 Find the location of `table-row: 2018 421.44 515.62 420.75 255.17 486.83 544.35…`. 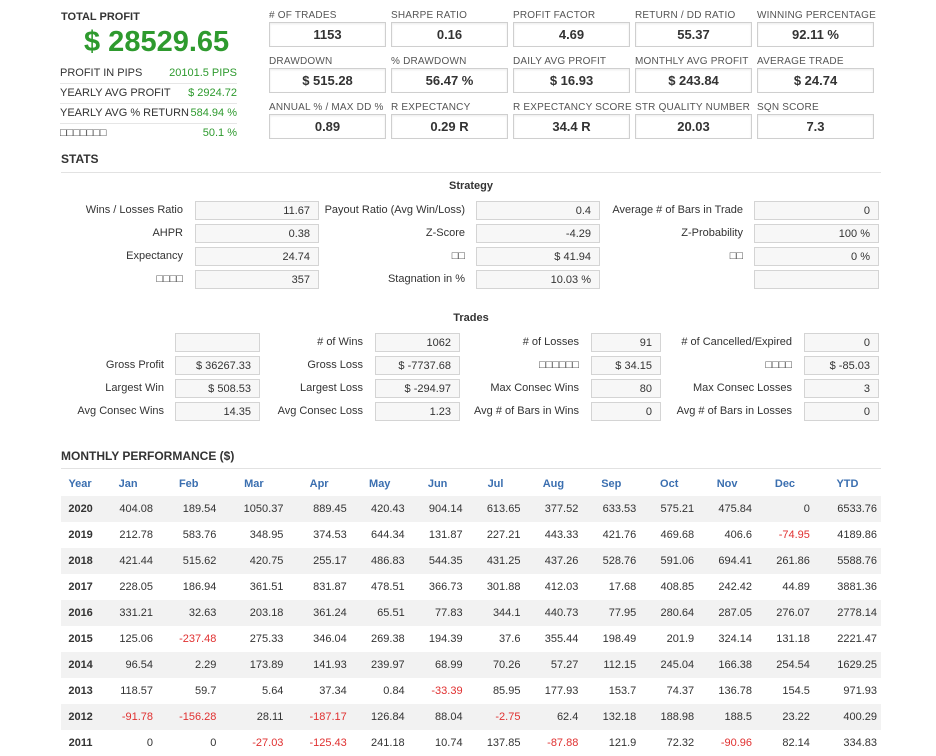

table-row: 2018 421.44 515.62 420.75 255.17 486.83 544.35… is located at coordinates (471, 561).